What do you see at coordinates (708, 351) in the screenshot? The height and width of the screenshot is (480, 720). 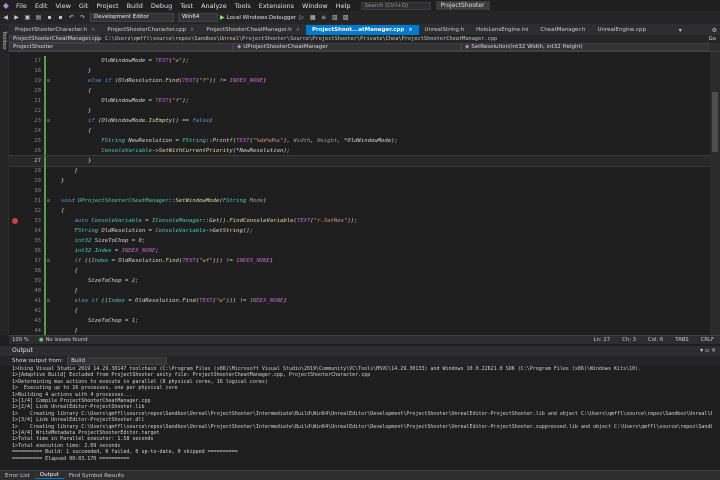 I see `panel-controls-icon: ▾ ▫ ×` at bounding box center [708, 351].